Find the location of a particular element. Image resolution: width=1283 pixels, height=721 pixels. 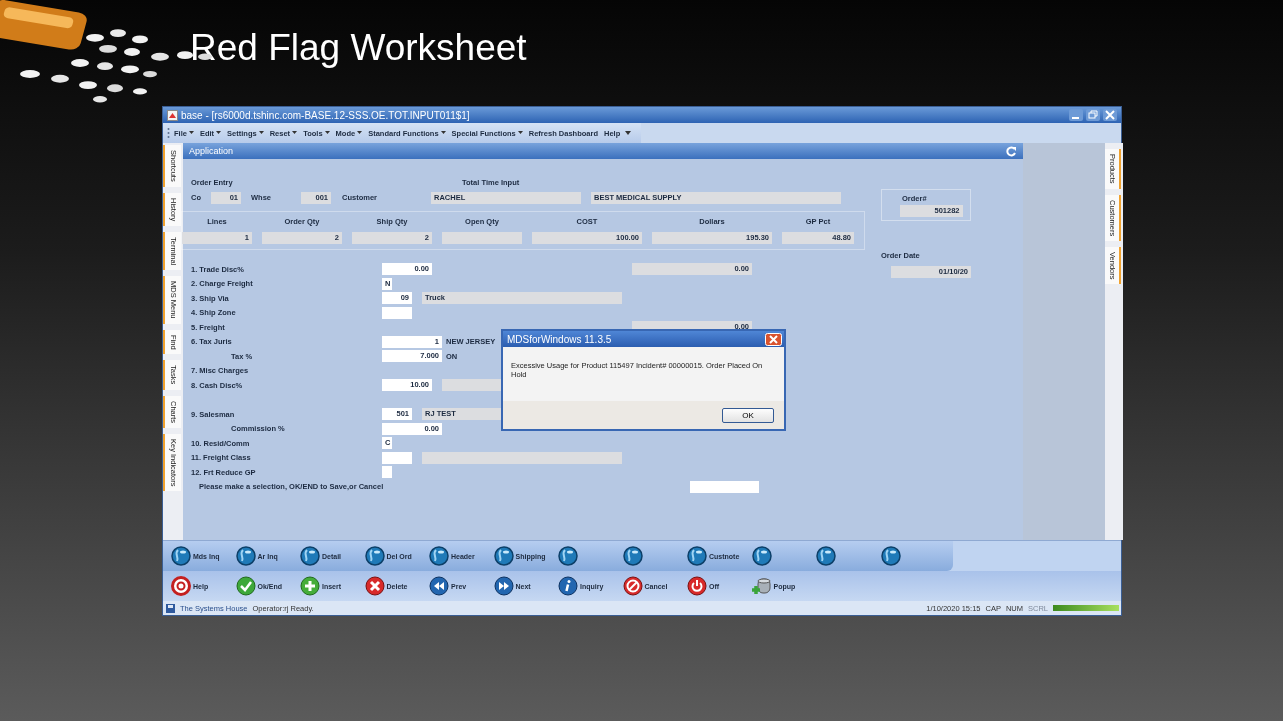

app-icon is located at coordinates (172, 115).